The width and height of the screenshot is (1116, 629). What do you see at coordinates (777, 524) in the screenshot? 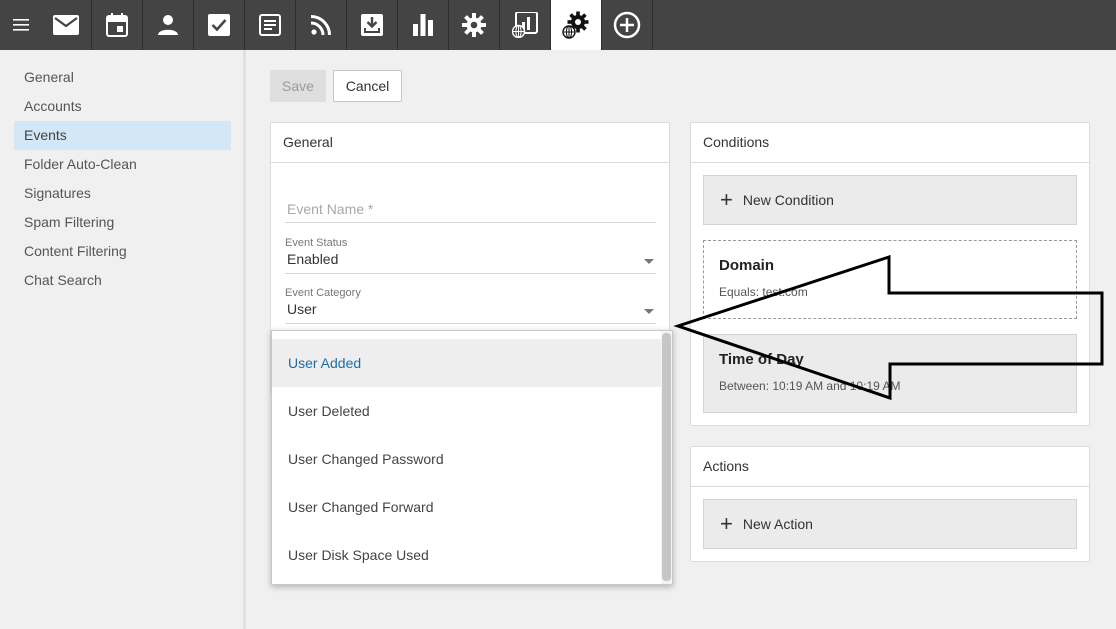
I see `new-action-label: New Action` at bounding box center [777, 524].